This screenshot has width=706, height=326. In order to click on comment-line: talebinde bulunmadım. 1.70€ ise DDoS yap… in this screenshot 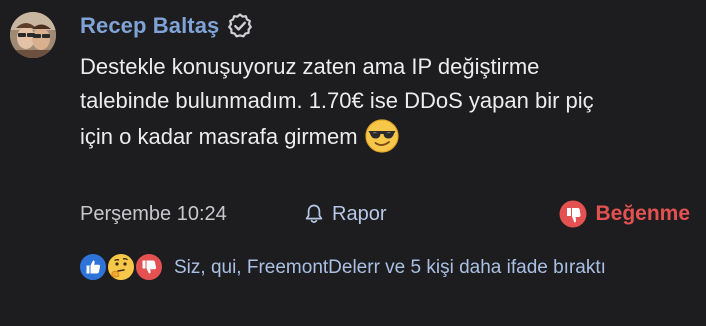, I will do `click(337, 100)`.